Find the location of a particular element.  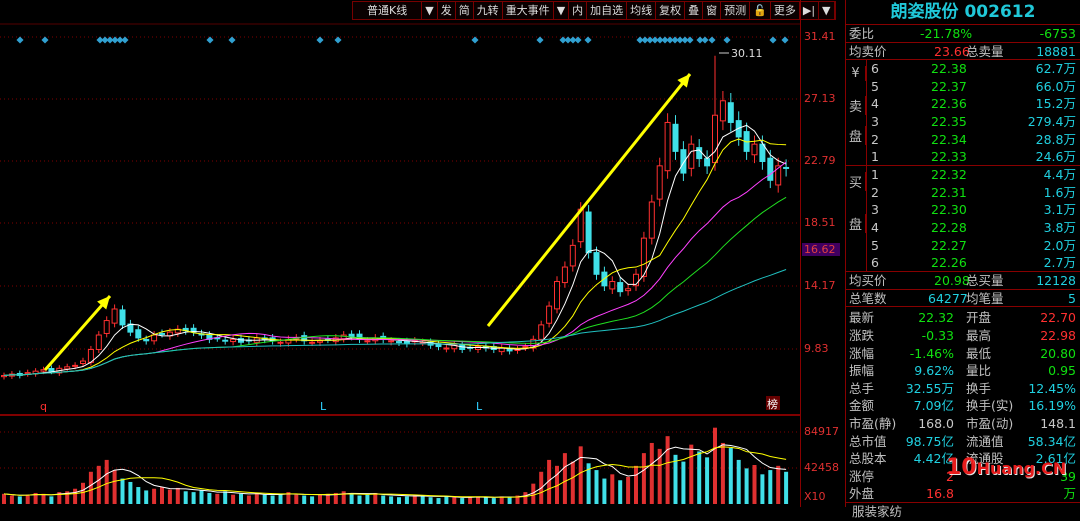

level-volume: 279.4万 is located at coordinates (1051, 121).